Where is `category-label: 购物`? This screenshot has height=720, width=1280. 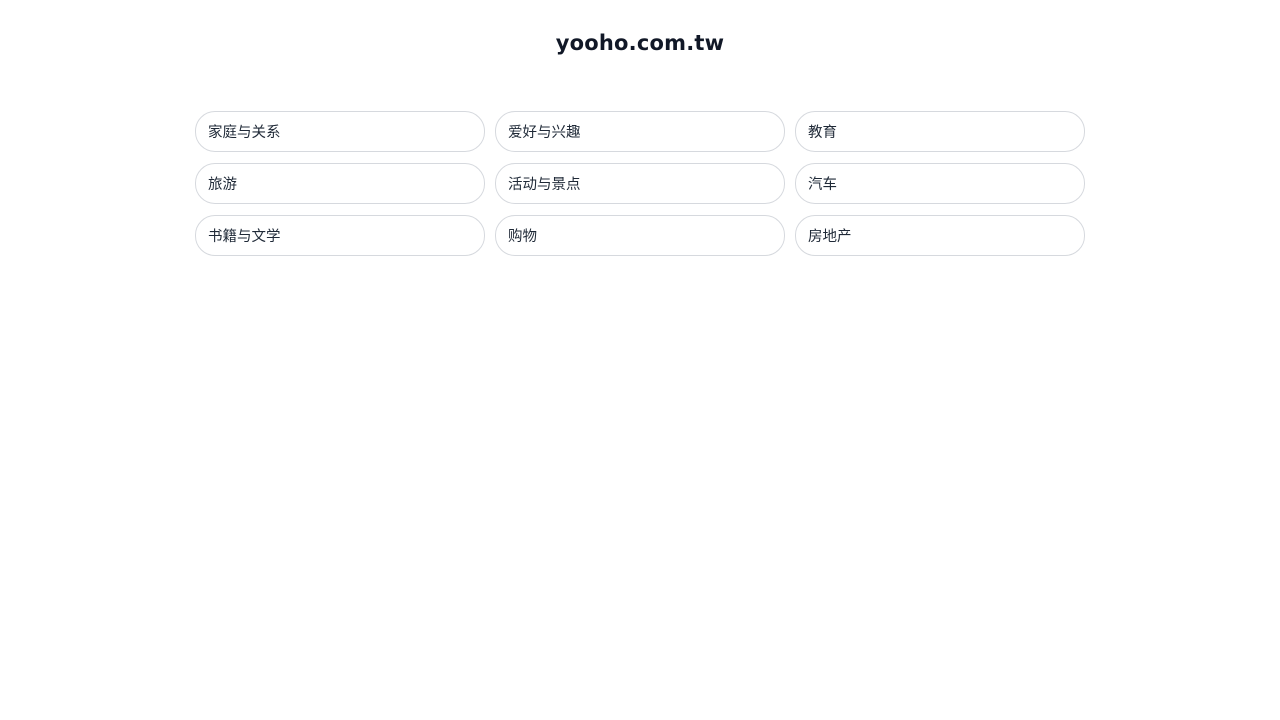
category-label: 购物 is located at coordinates (522, 237).